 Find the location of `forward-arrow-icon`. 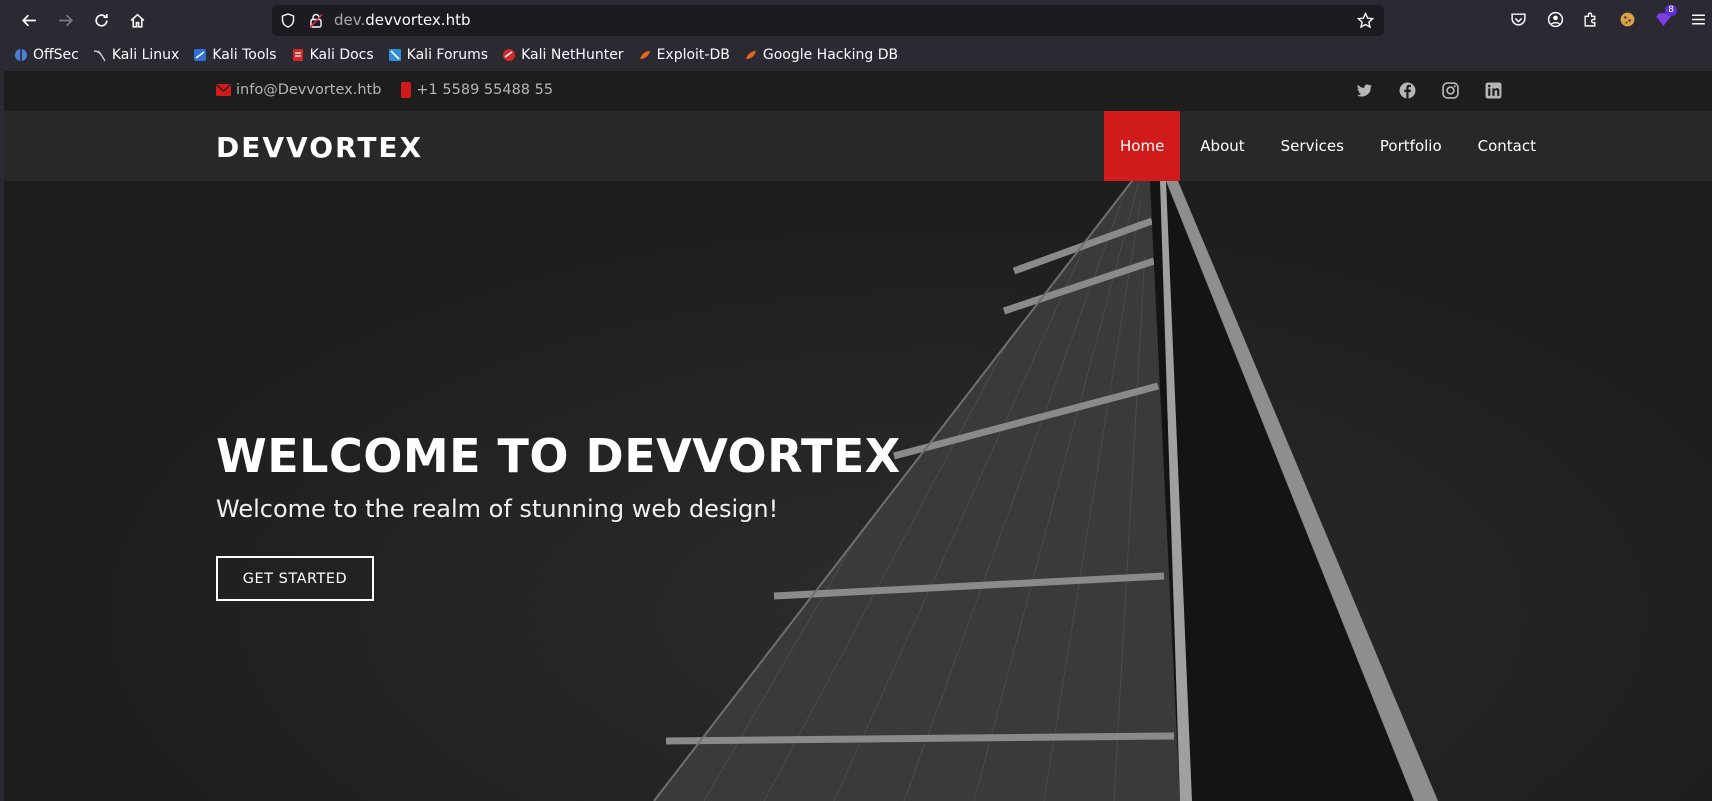

forward-arrow-icon is located at coordinates (65, 20).